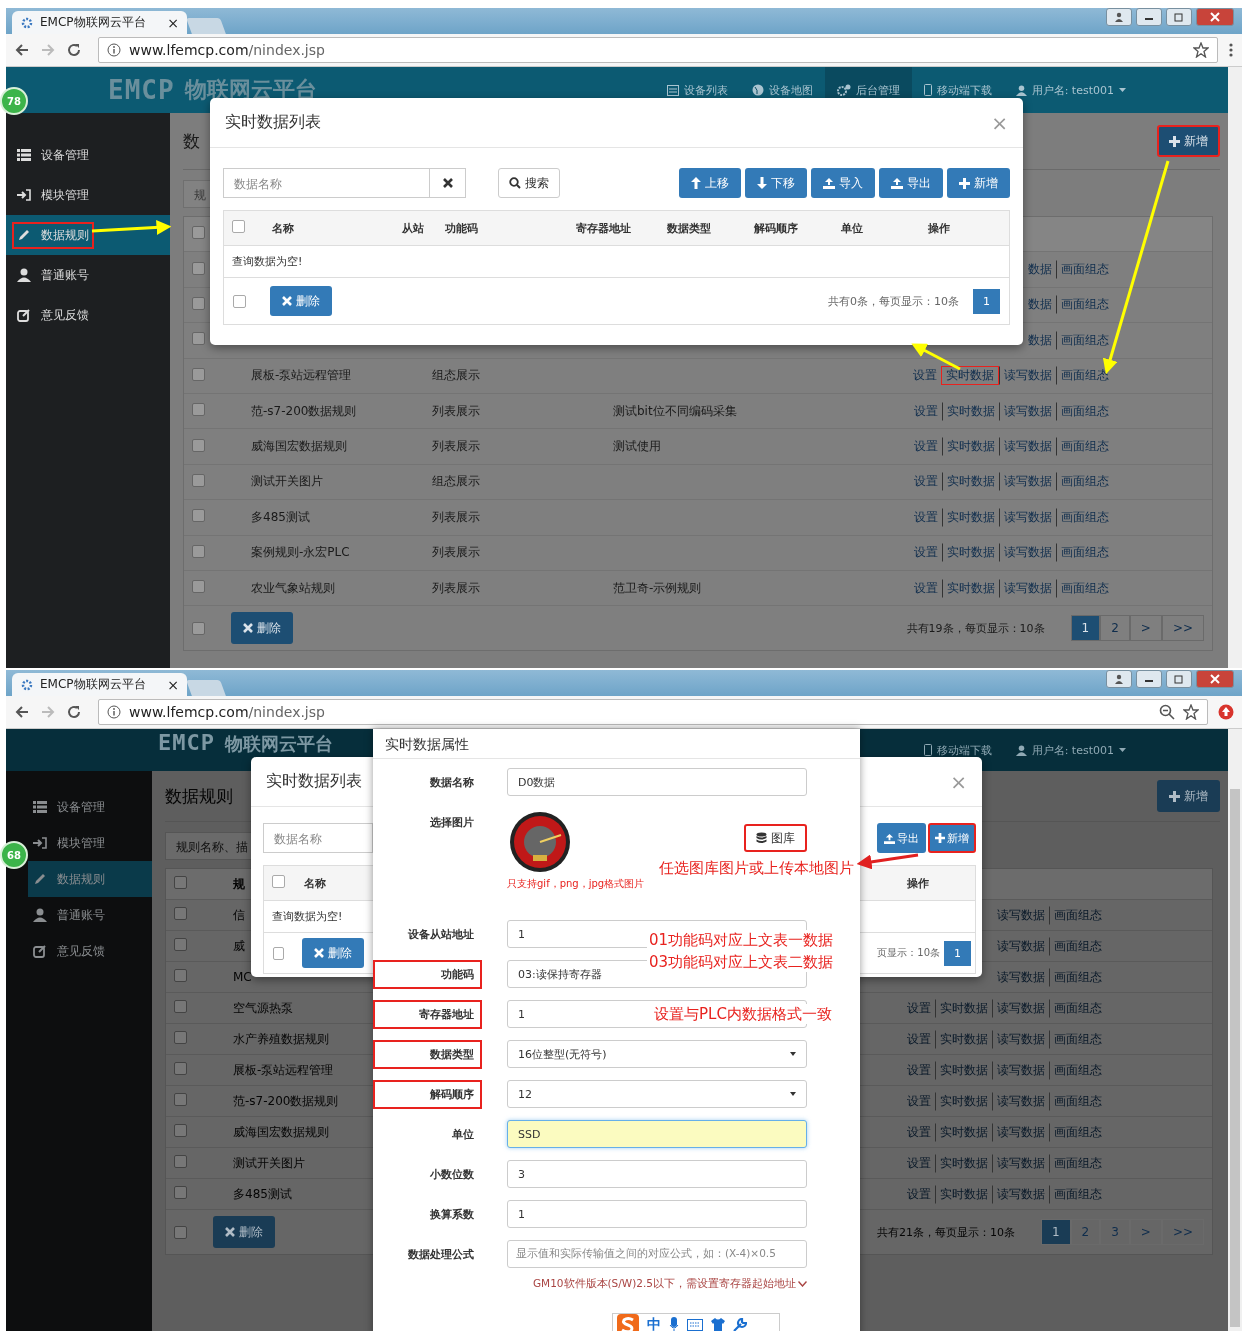 Image resolution: width=1242 pixels, height=1331 pixels. What do you see at coordinates (463, 1134) in the screenshot?
I see `field-label: 单位` at bounding box center [463, 1134].